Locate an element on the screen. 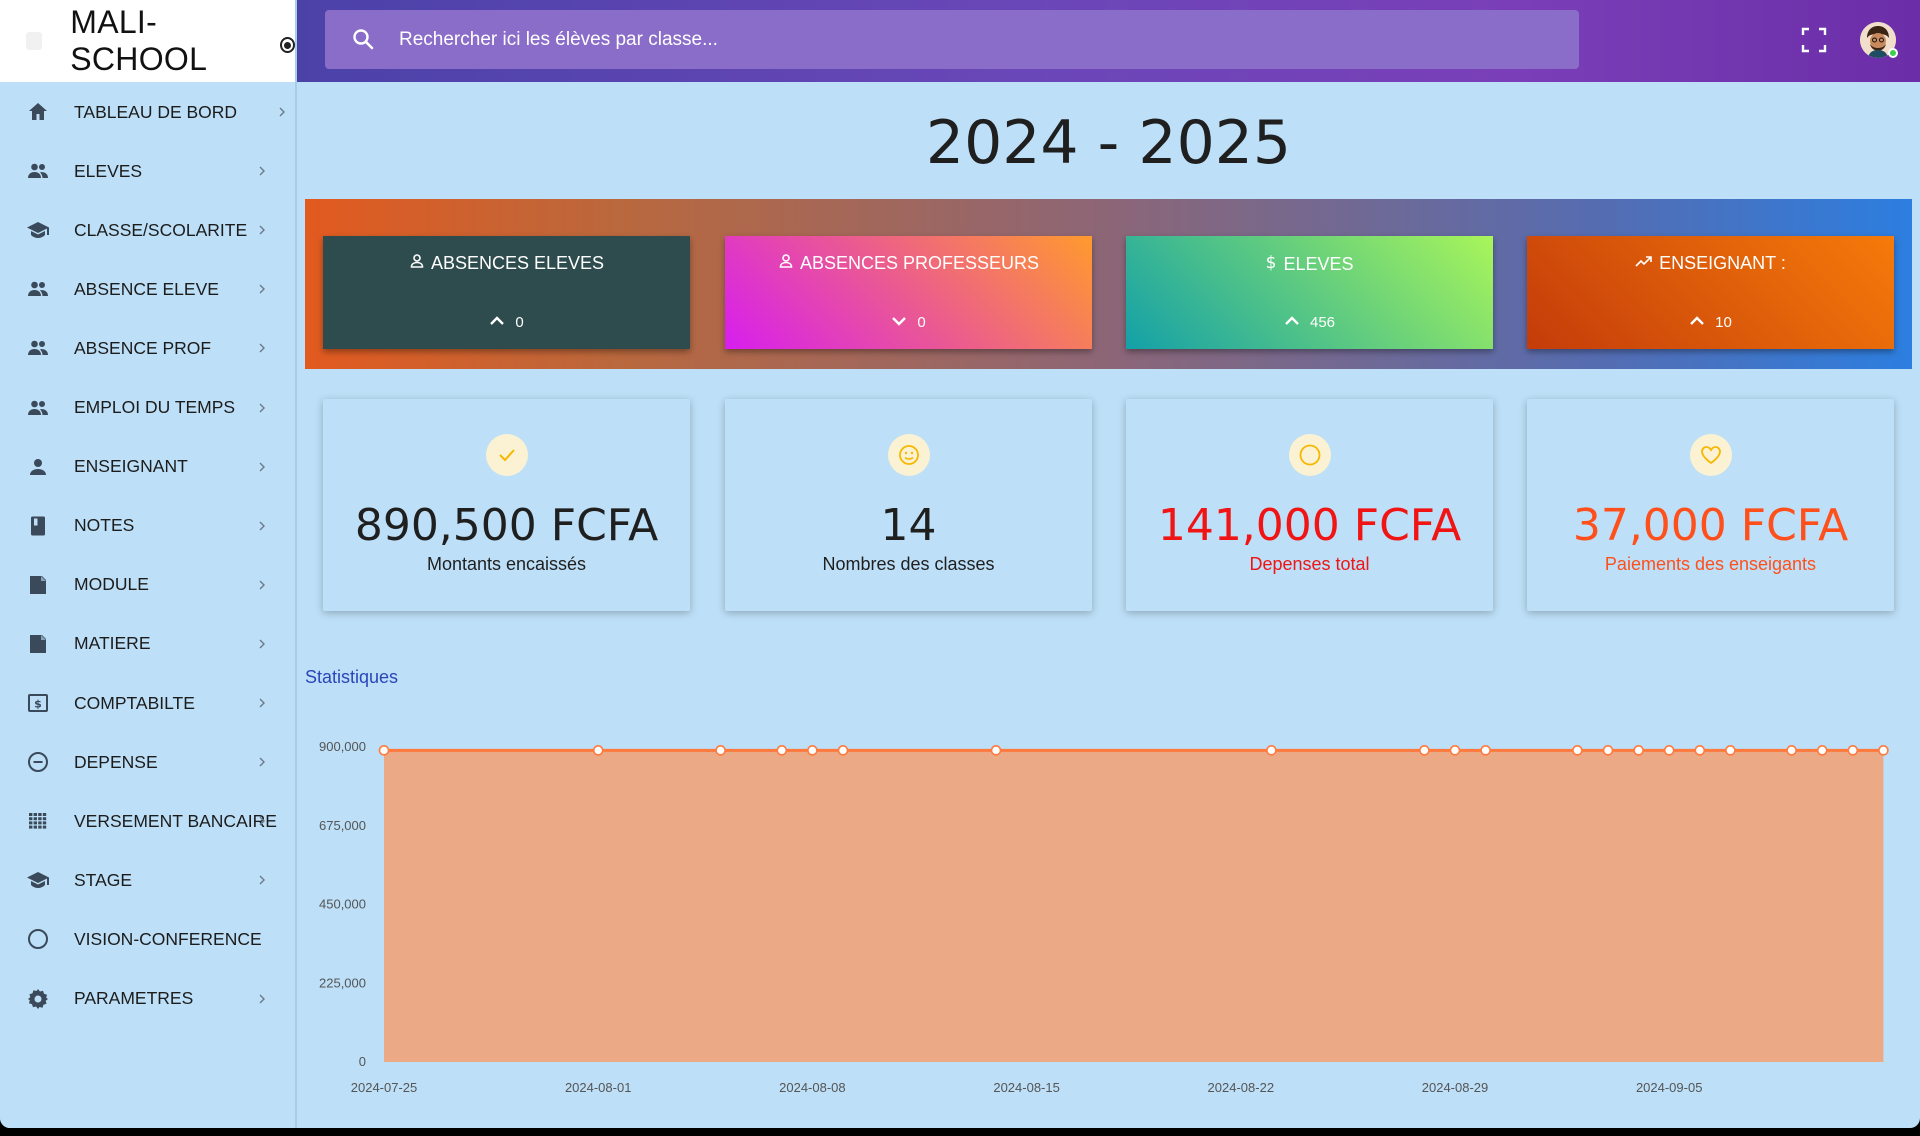 This screenshot has height=1136, width=1920. summary-card-absences-professeurs: ABSENCES PROFESSEURS 0 is located at coordinates (908, 292).